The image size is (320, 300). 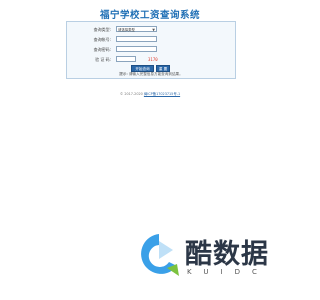 I want to click on logo-mark-icon, so click(x=160, y=255).